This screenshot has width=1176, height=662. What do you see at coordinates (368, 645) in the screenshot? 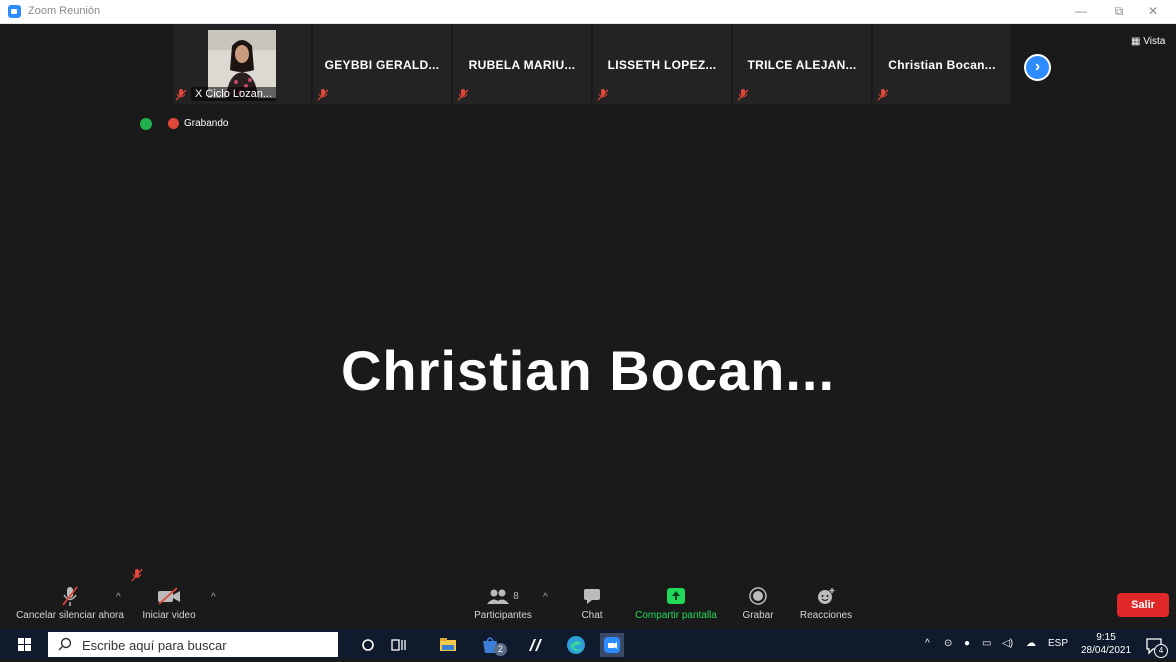
I see `cortana-icon` at bounding box center [368, 645].